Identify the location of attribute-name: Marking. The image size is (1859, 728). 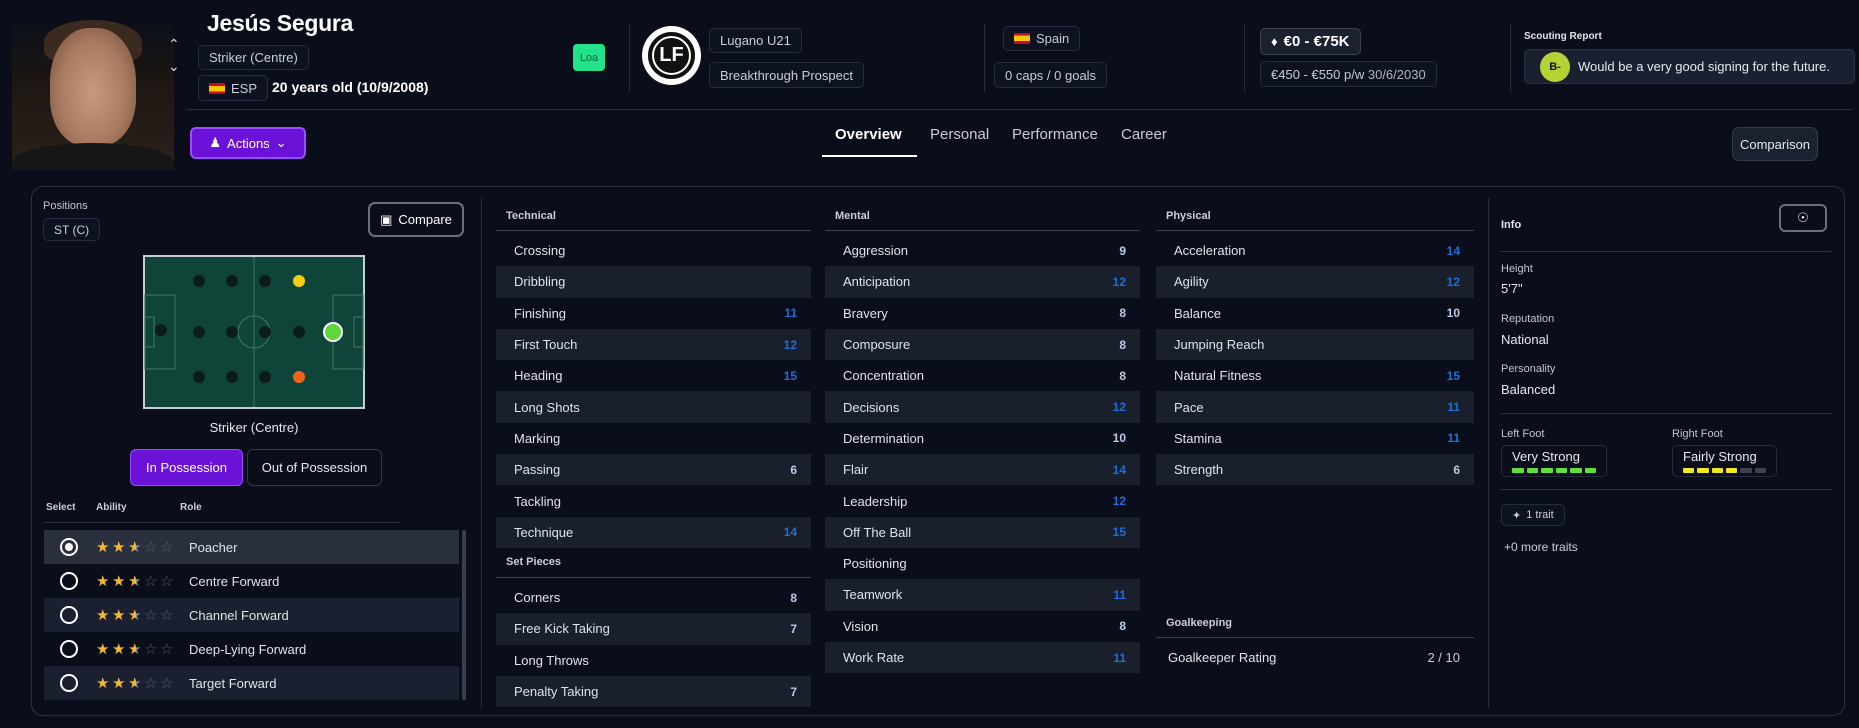
(537, 438).